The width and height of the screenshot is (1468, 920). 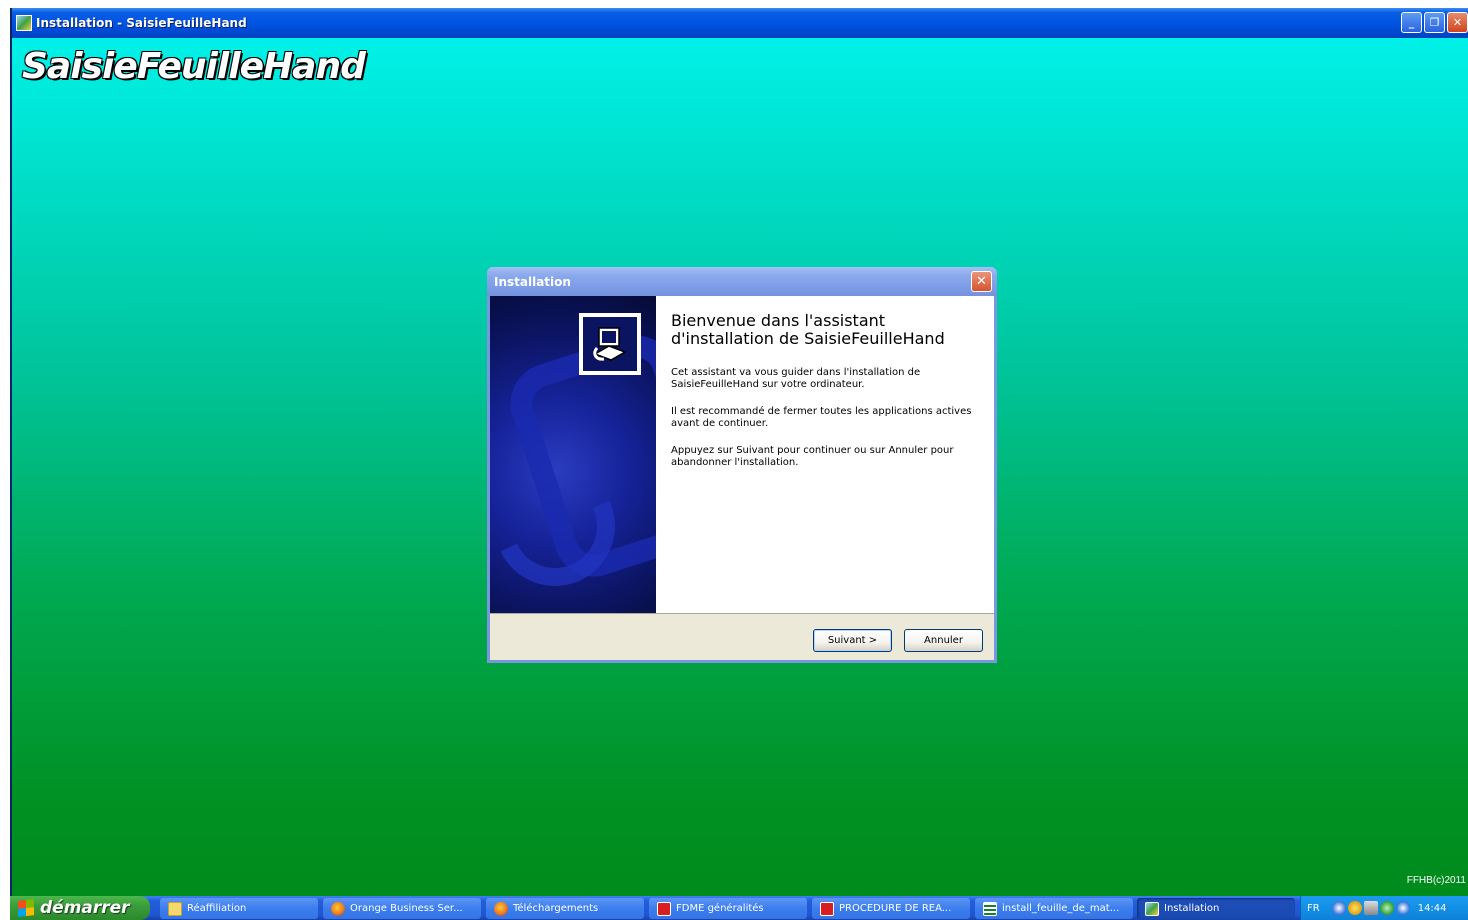 What do you see at coordinates (943, 640) in the screenshot?
I see `cancel-button: Annuler` at bounding box center [943, 640].